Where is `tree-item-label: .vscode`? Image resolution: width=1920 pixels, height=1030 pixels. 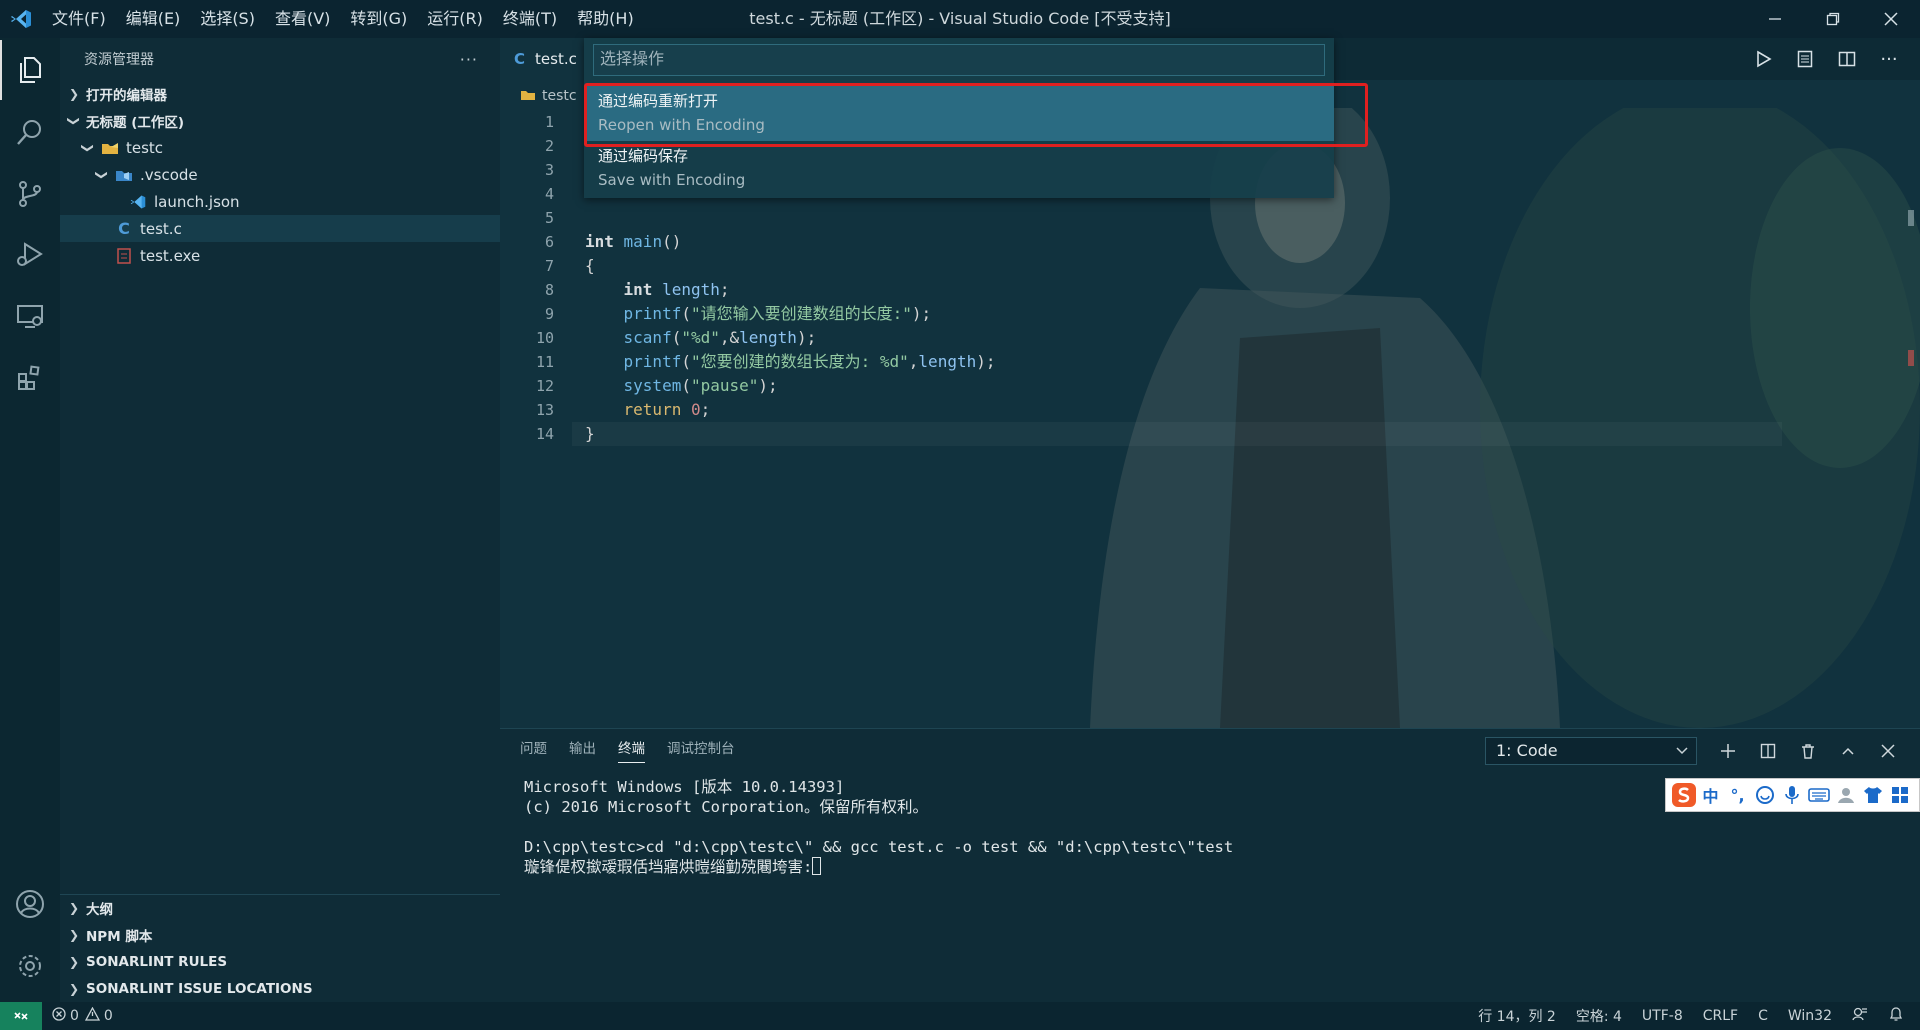 tree-item-label: .vscode is located at coordinates (169, 174).